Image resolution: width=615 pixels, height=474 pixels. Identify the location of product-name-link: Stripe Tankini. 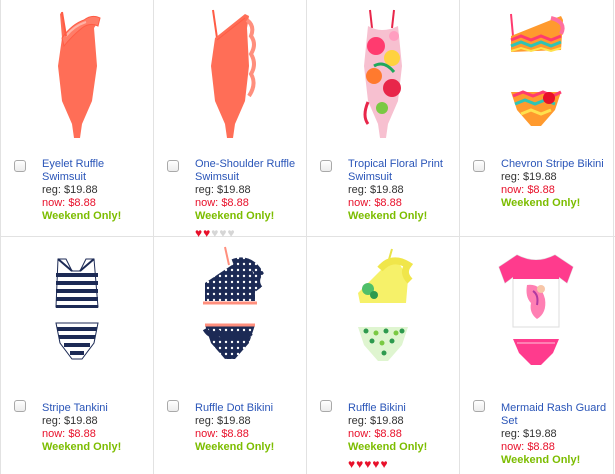
(96, 408).